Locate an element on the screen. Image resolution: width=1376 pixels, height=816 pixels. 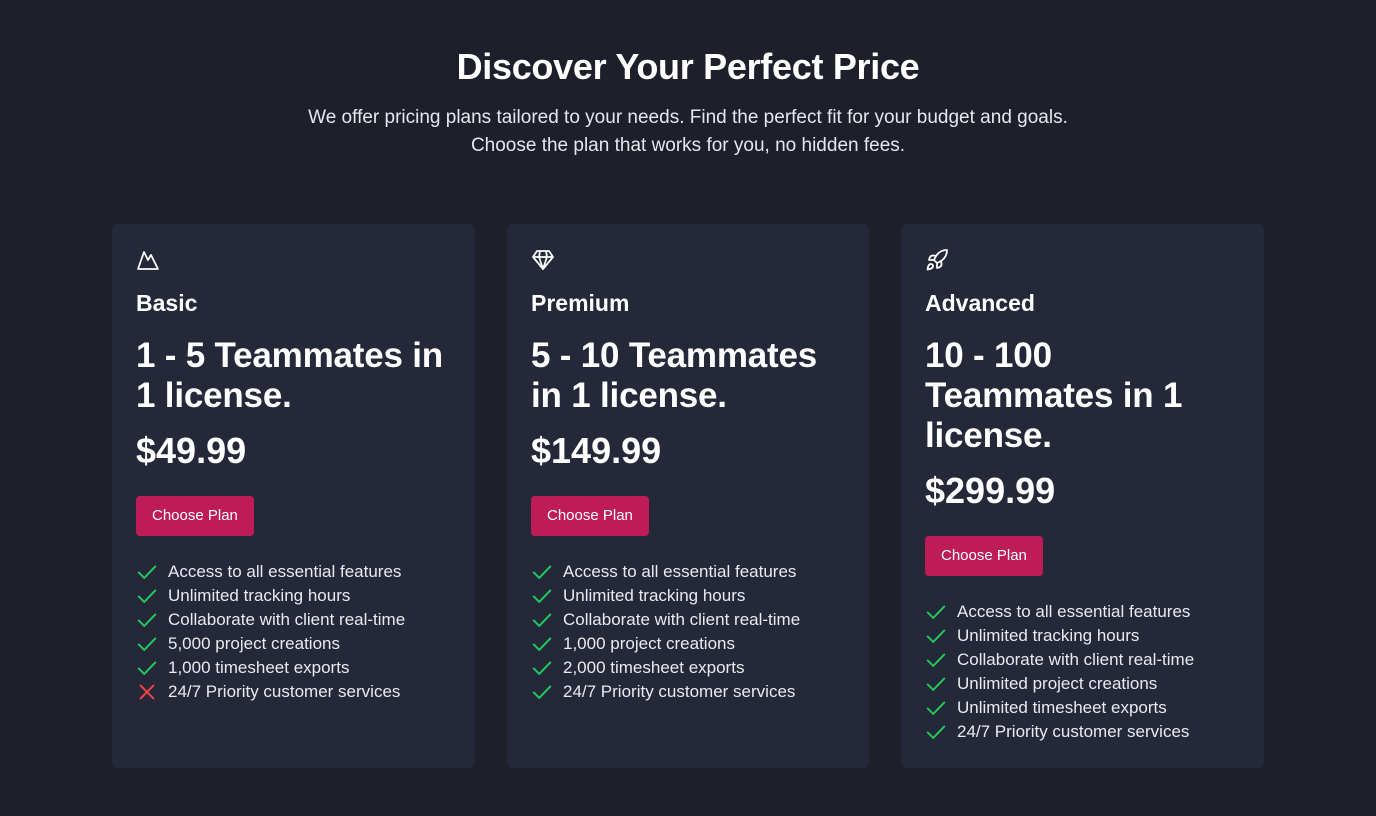
rocket-icon is located at coordinates (937, 260).